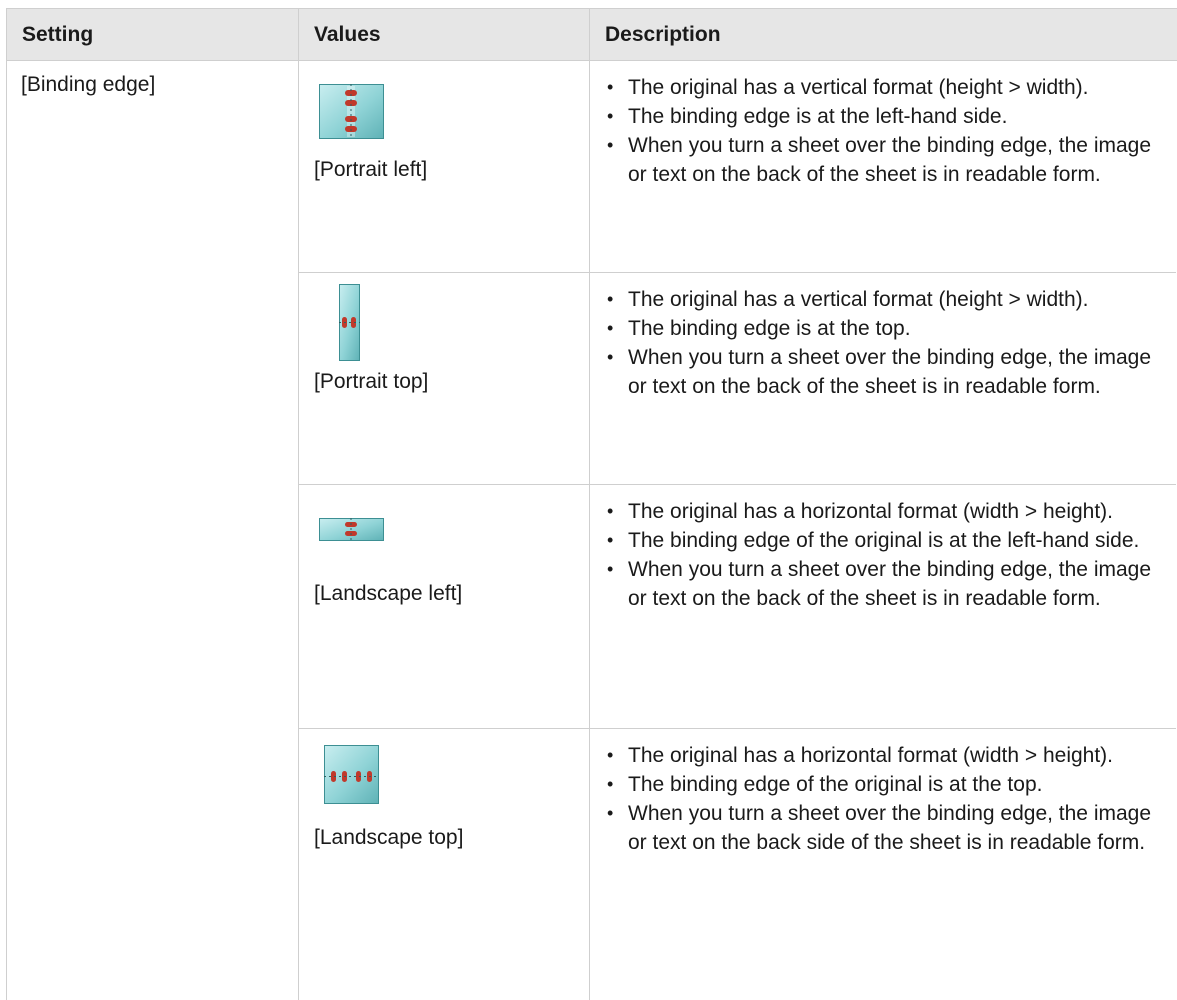  What do you see at coordinates (371, 169) in the screenshot?
I see `value-label: [Portrait left]` at bounding box center [371, 169].